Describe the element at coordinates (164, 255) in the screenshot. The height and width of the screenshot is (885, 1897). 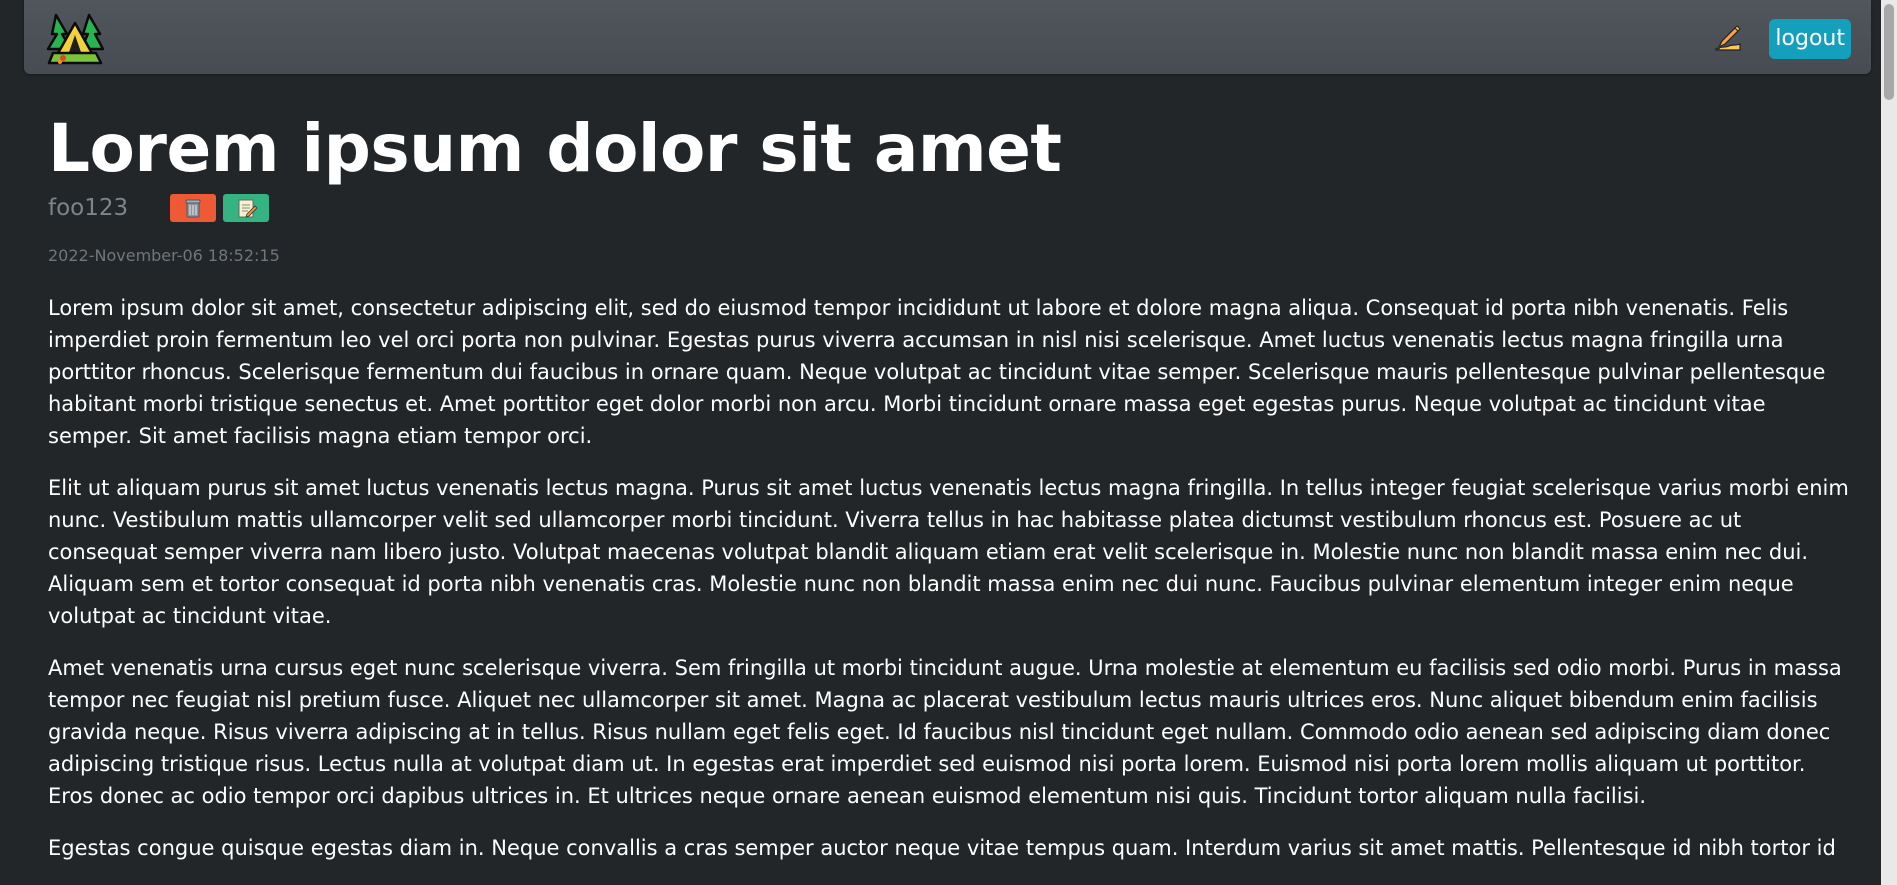
I see `post-timestamp: 2022-November-06 18:52:15` at that location.